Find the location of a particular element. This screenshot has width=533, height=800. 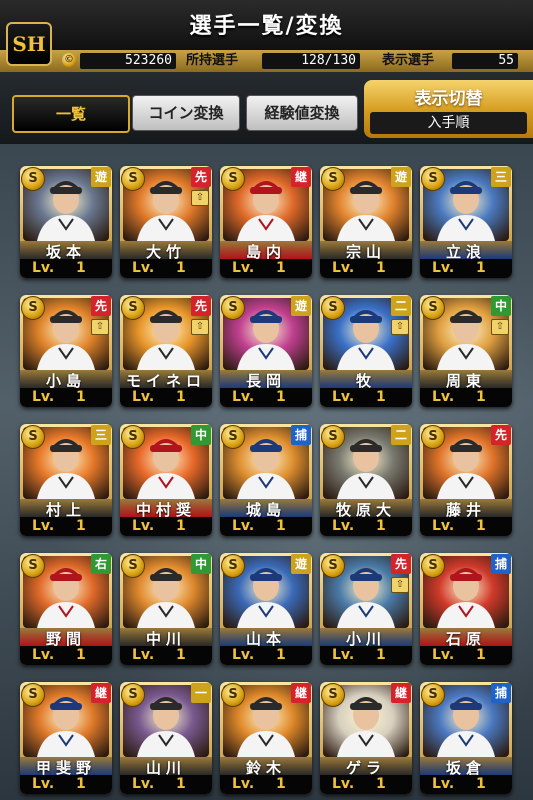

player-card: S 先 ⇧ モイネロ Lv. 1 is located at coordinates (166, 351).